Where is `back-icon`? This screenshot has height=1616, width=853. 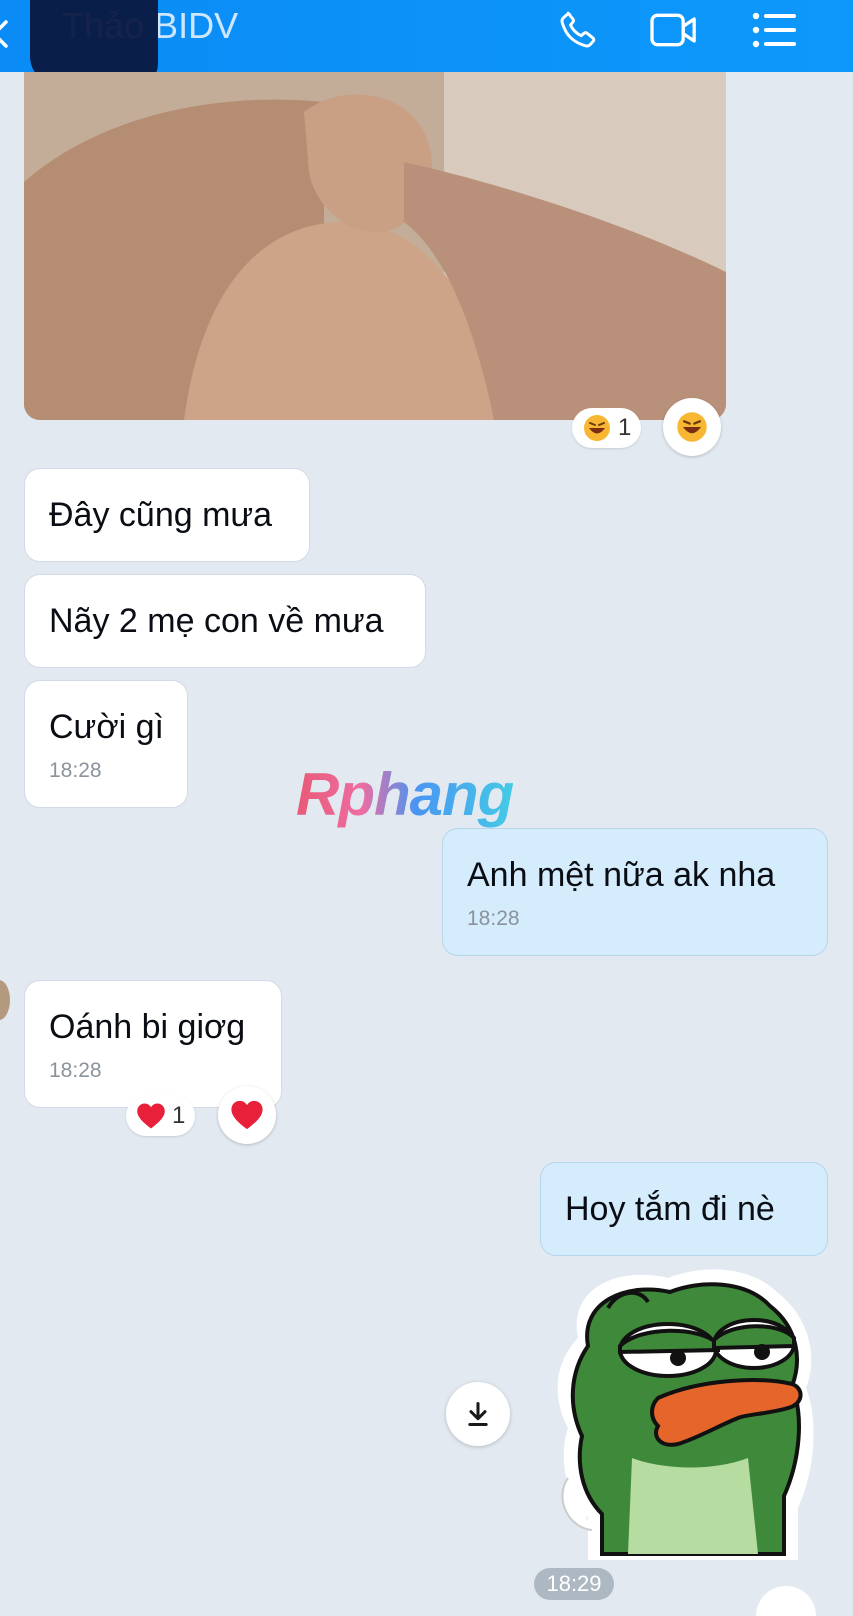
back-icon is located at coordinates (6, 34).